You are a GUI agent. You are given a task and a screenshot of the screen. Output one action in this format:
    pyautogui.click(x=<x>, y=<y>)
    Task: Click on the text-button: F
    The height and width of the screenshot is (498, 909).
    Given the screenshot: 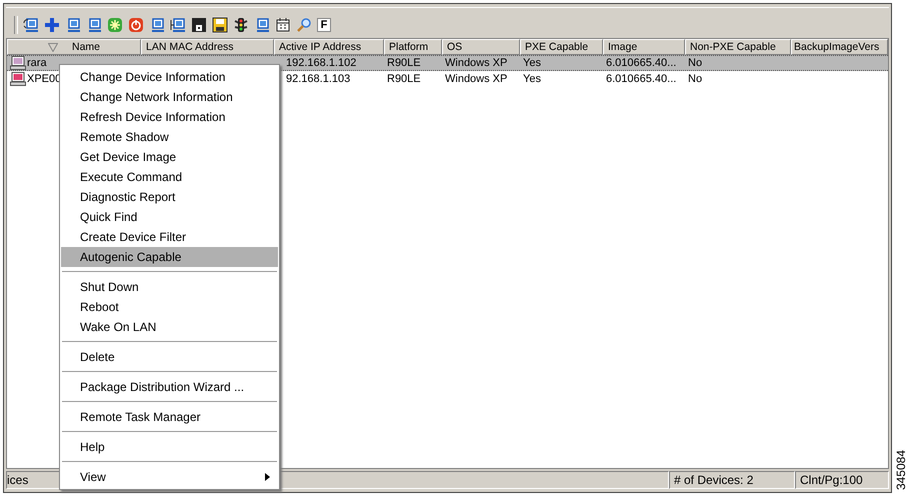 What is the action you would take?
    pyautogui.click(x=324, y=25)
    